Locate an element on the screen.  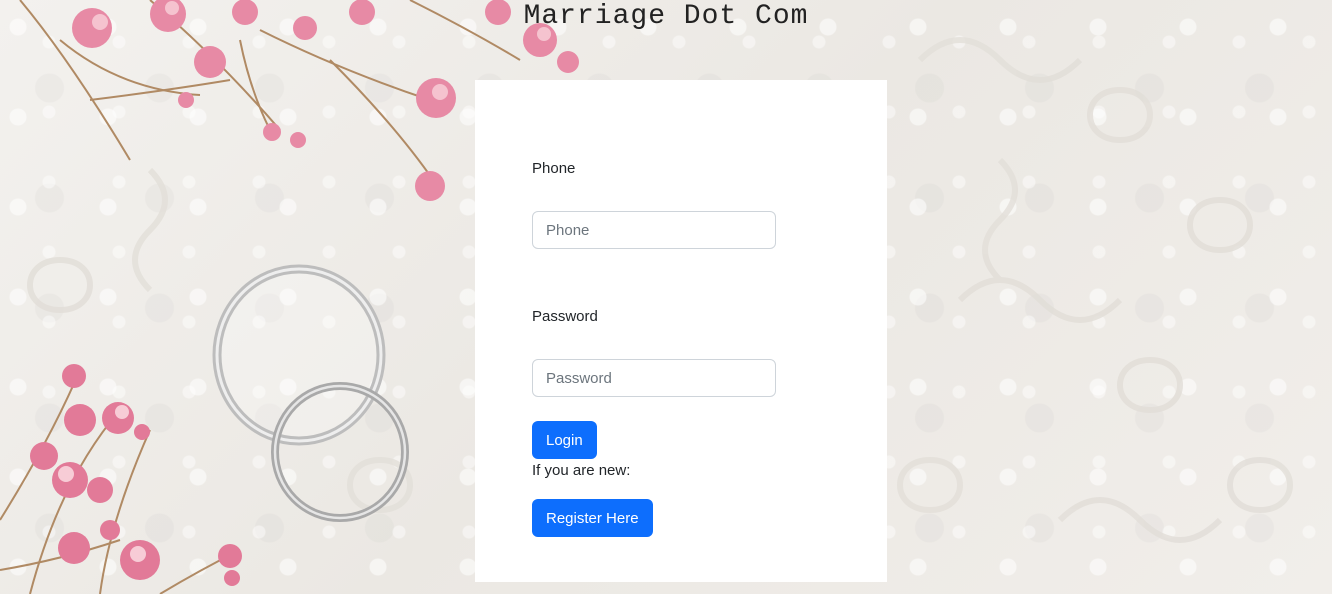
wedding-rings-icon is located at coordinates (310, 393).